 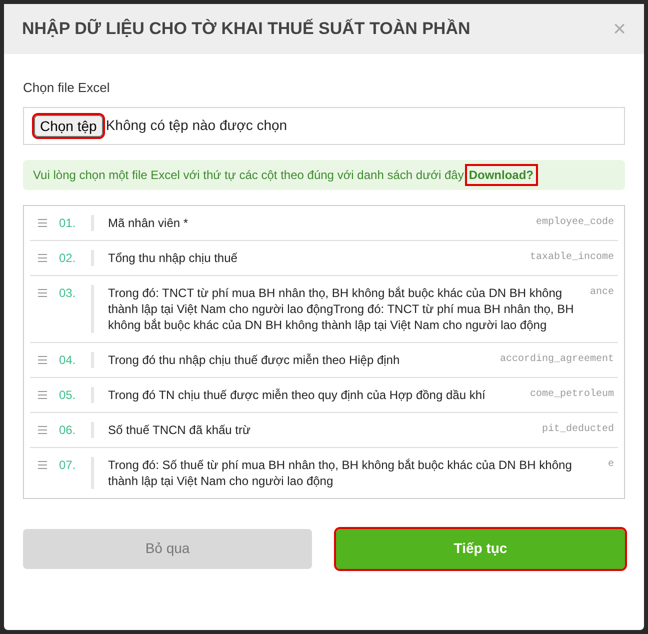 I want to click on column-label: Trong đó: Số thuế từ phí mua BH nhân thọ, BH không bắt buộc khác của DN BH không thành lập tại Việt Nam cho người lao động, so click(x=340, y=472).